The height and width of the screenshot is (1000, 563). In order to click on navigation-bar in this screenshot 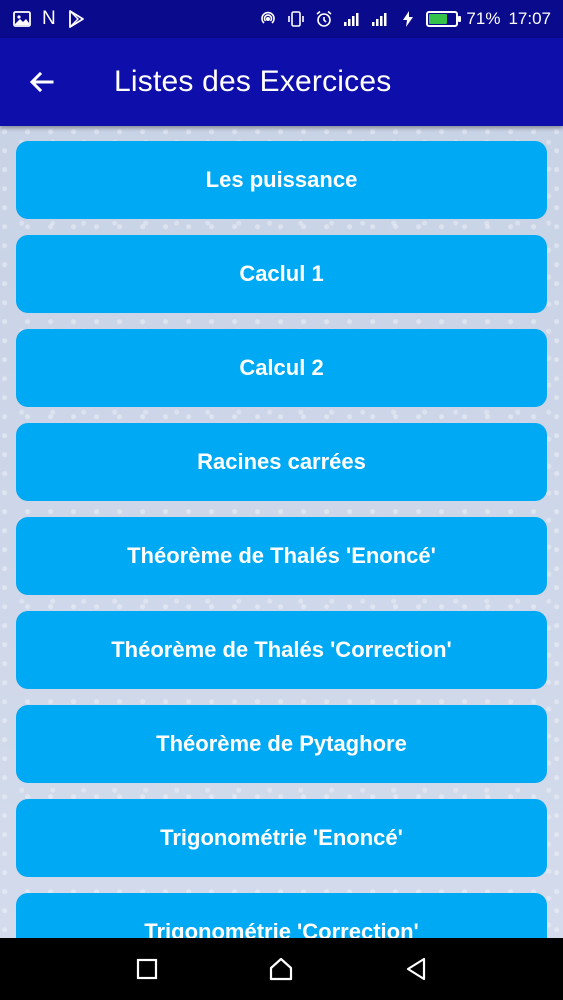, I will do `click(281, 969)`.